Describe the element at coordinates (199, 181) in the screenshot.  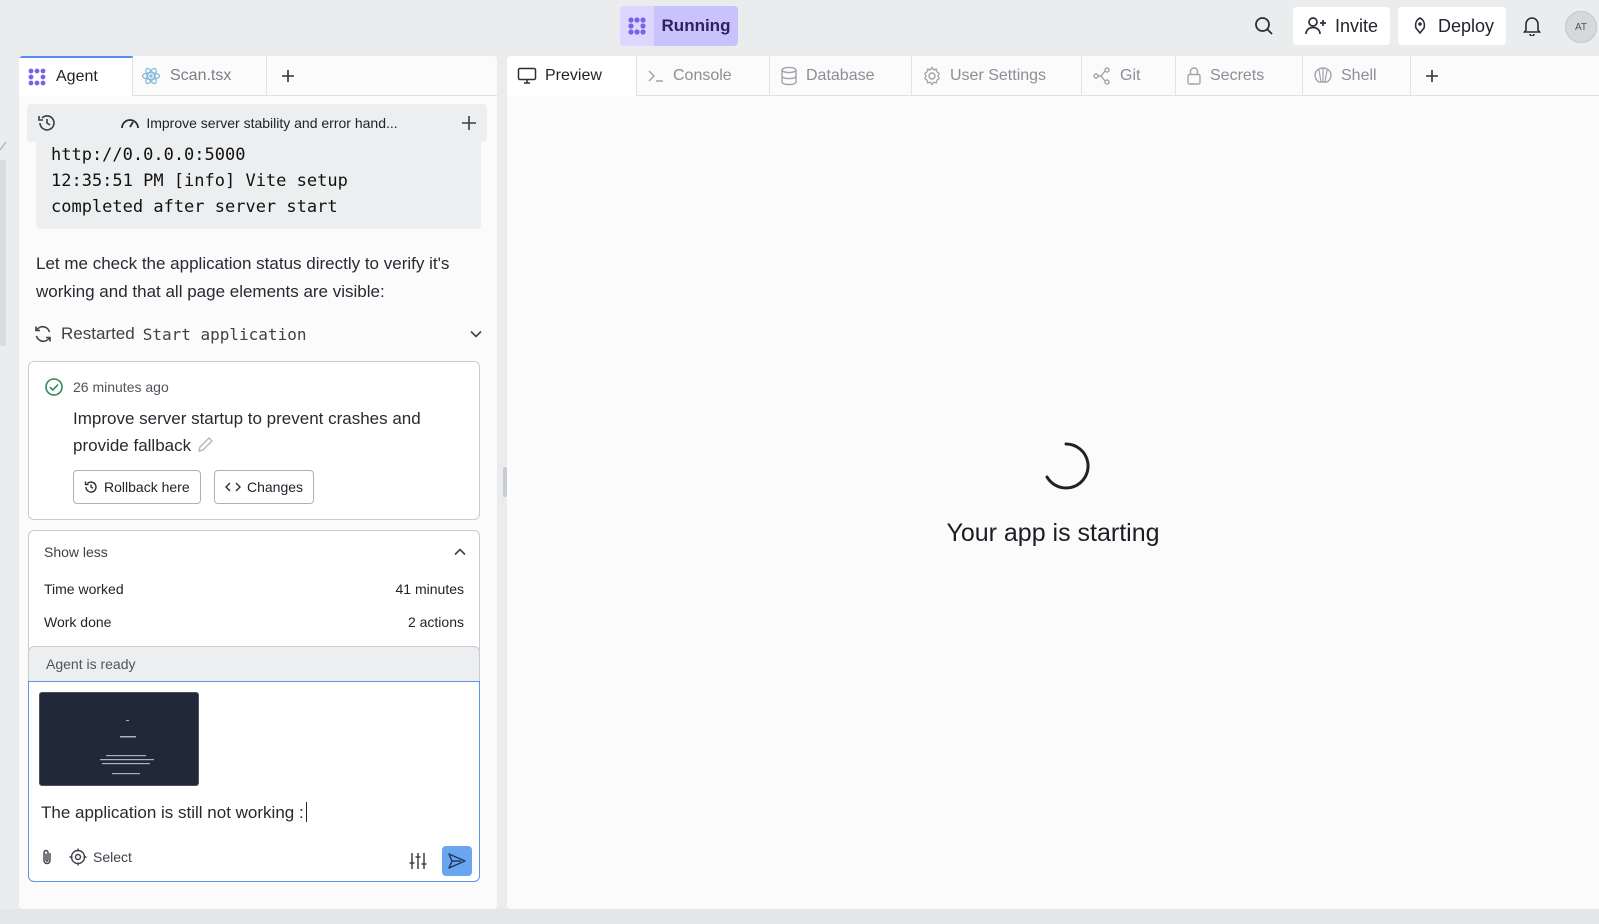
I see `log-line: 12:35:51 PM [info] Vite setup` at that location.